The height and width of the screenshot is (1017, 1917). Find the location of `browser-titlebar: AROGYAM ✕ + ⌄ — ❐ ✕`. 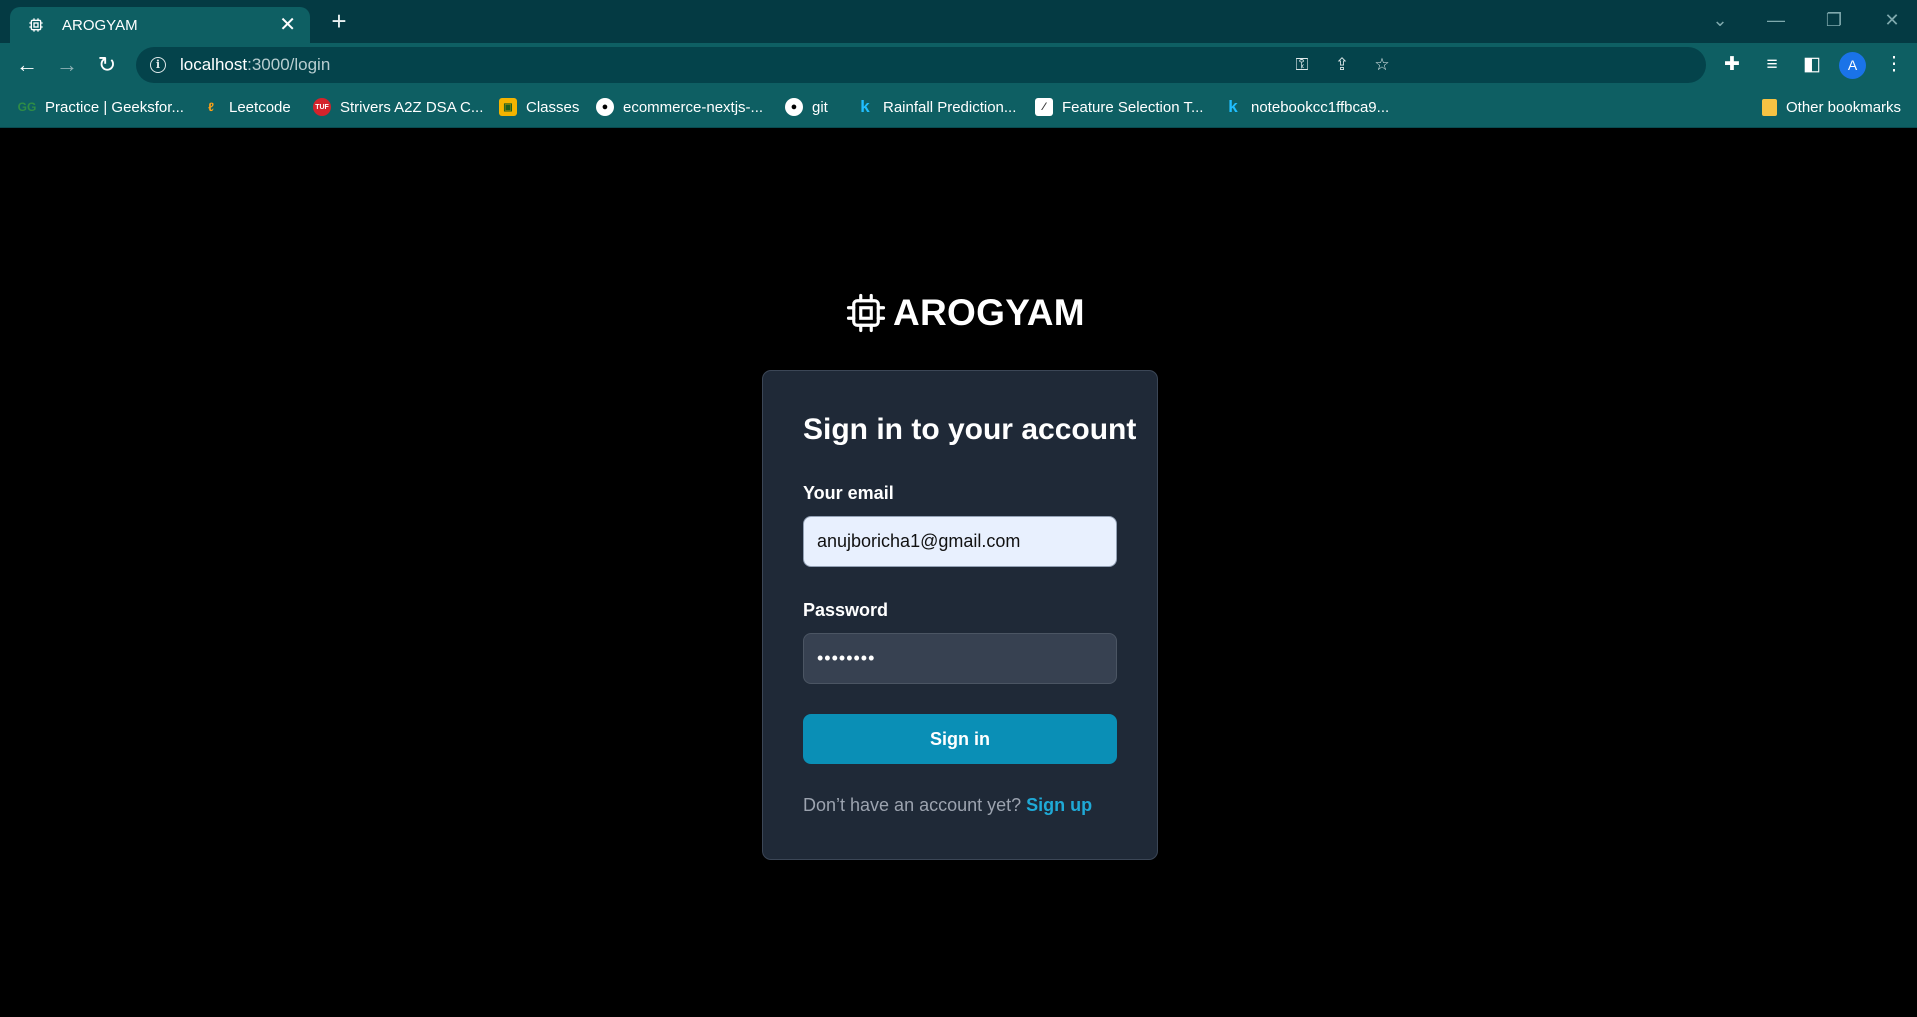

browser-titlebar: AROGYAM ✕ + ⌄ — ❐ ✕ is located at coordinates (958, 21).